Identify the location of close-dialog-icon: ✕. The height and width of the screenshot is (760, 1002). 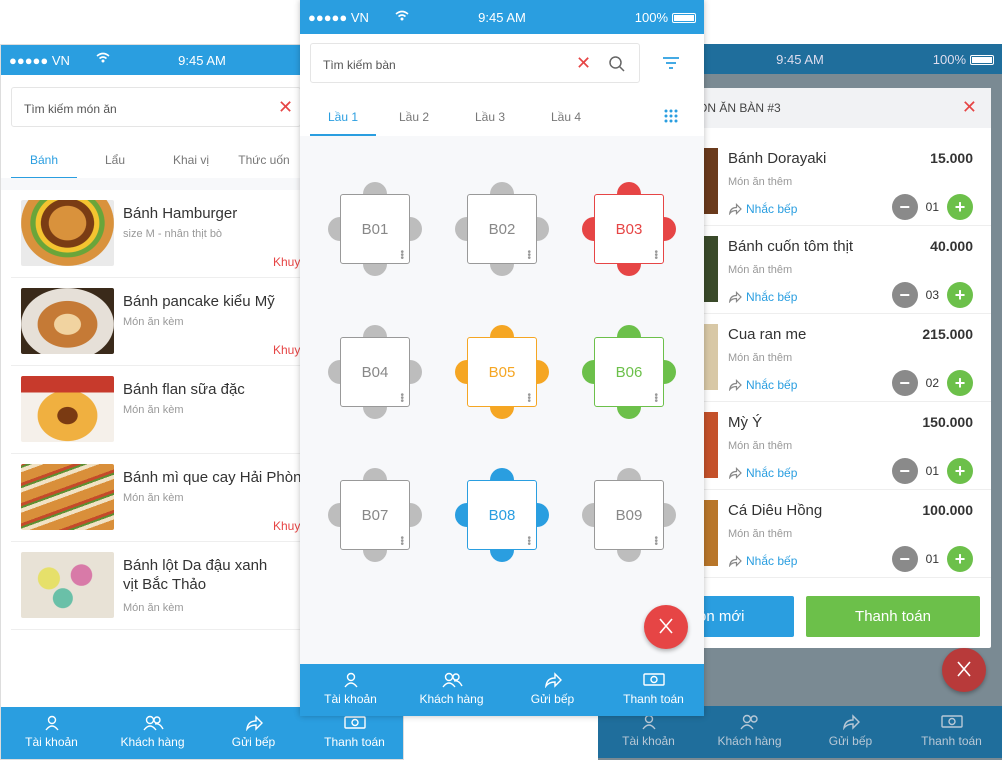
(969, 107).